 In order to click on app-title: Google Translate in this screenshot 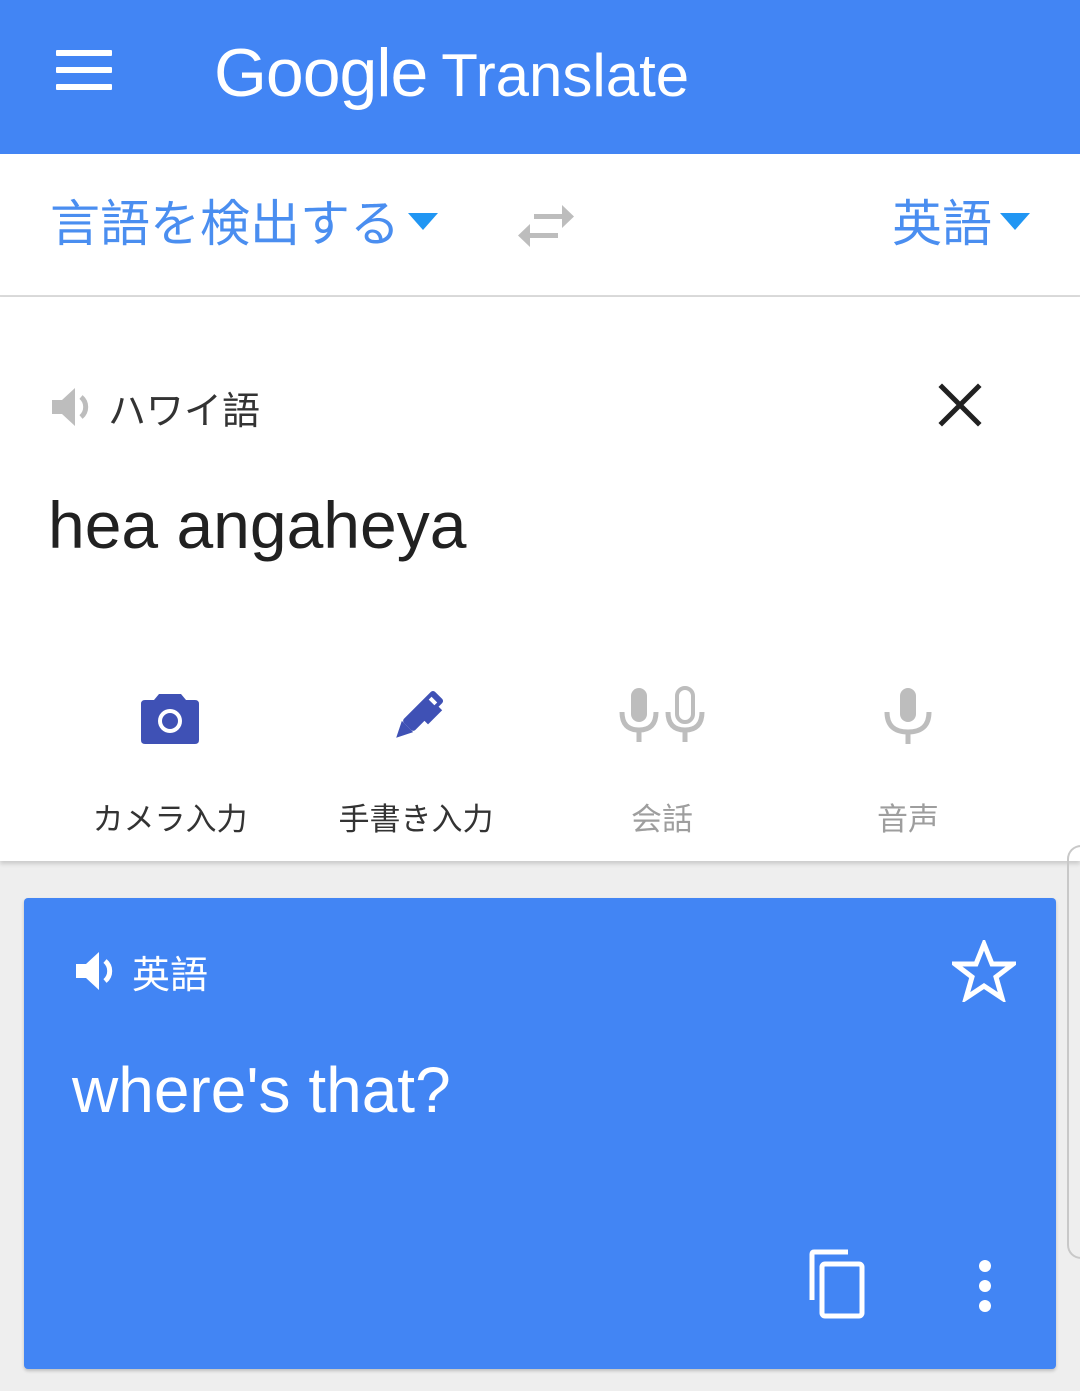, I will do `click(451, 73)`.